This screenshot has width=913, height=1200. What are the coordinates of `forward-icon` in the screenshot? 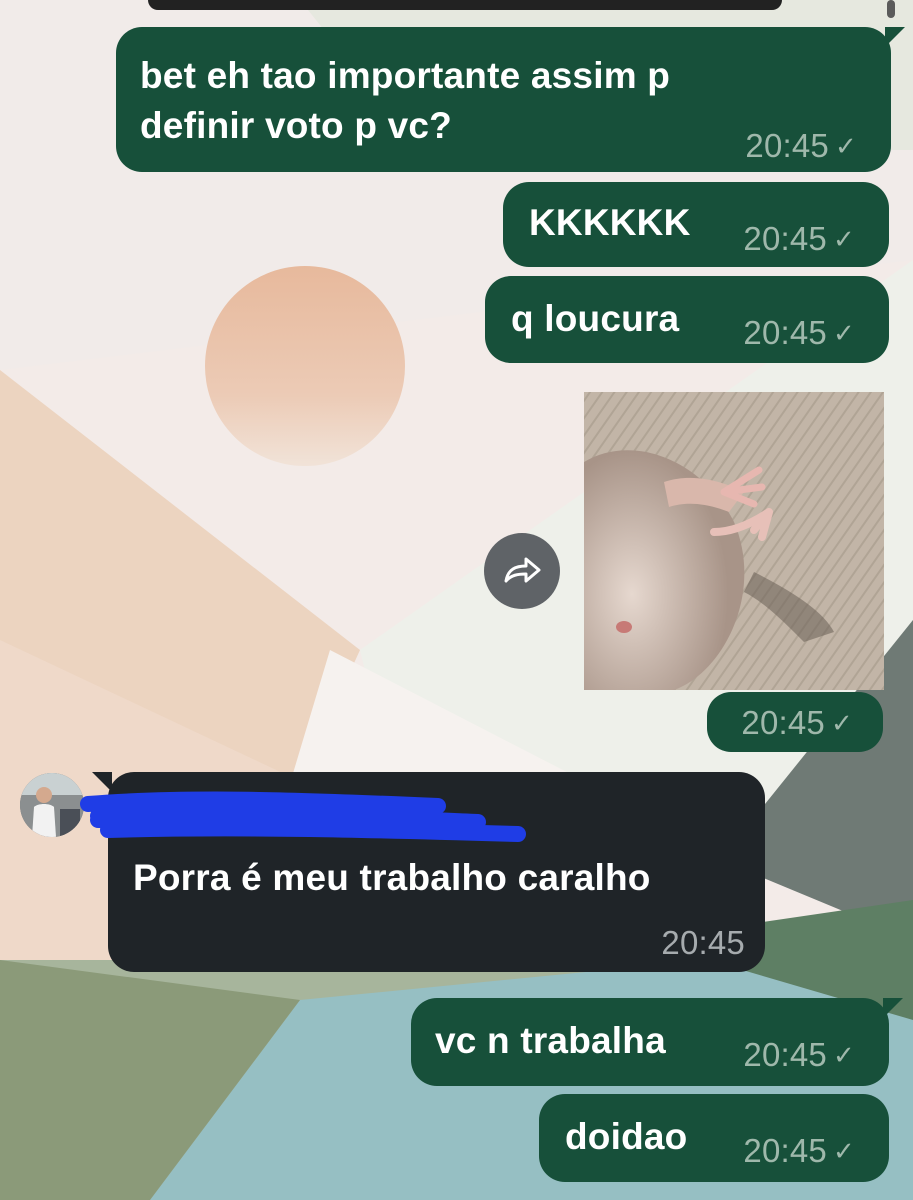 It's located at (522, 570).